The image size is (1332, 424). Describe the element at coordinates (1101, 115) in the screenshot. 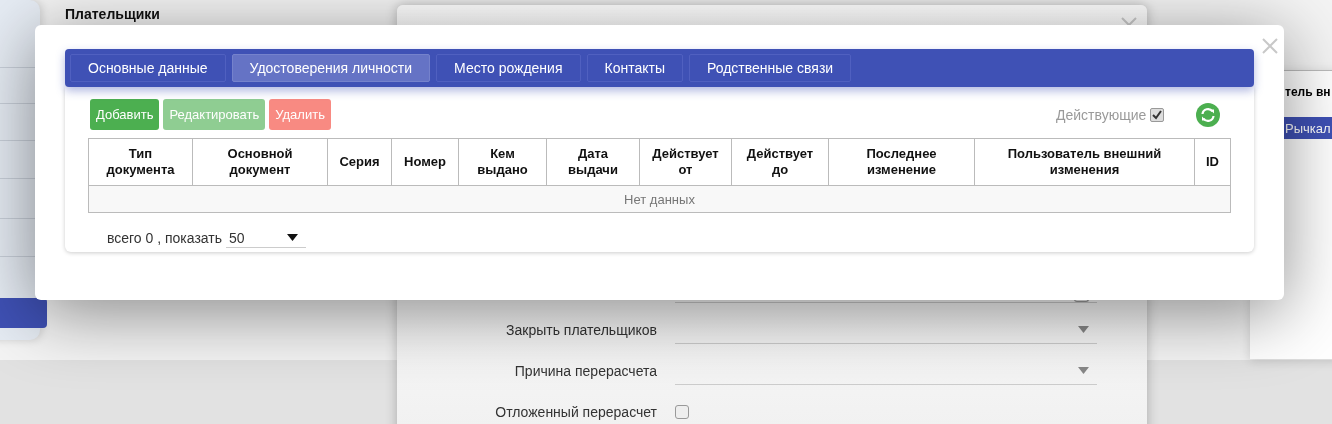

I see `filter-label: Действующие` at that location.